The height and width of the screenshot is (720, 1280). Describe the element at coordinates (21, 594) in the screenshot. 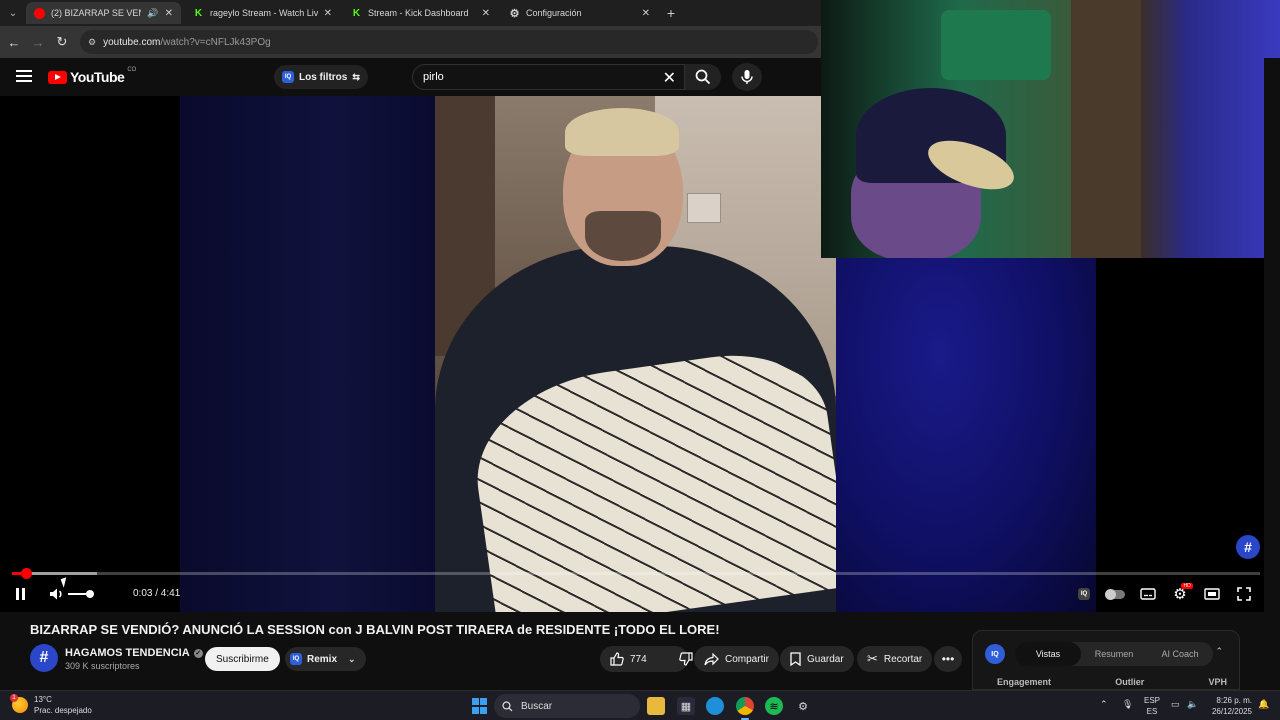

I see `pause-button` at that location.